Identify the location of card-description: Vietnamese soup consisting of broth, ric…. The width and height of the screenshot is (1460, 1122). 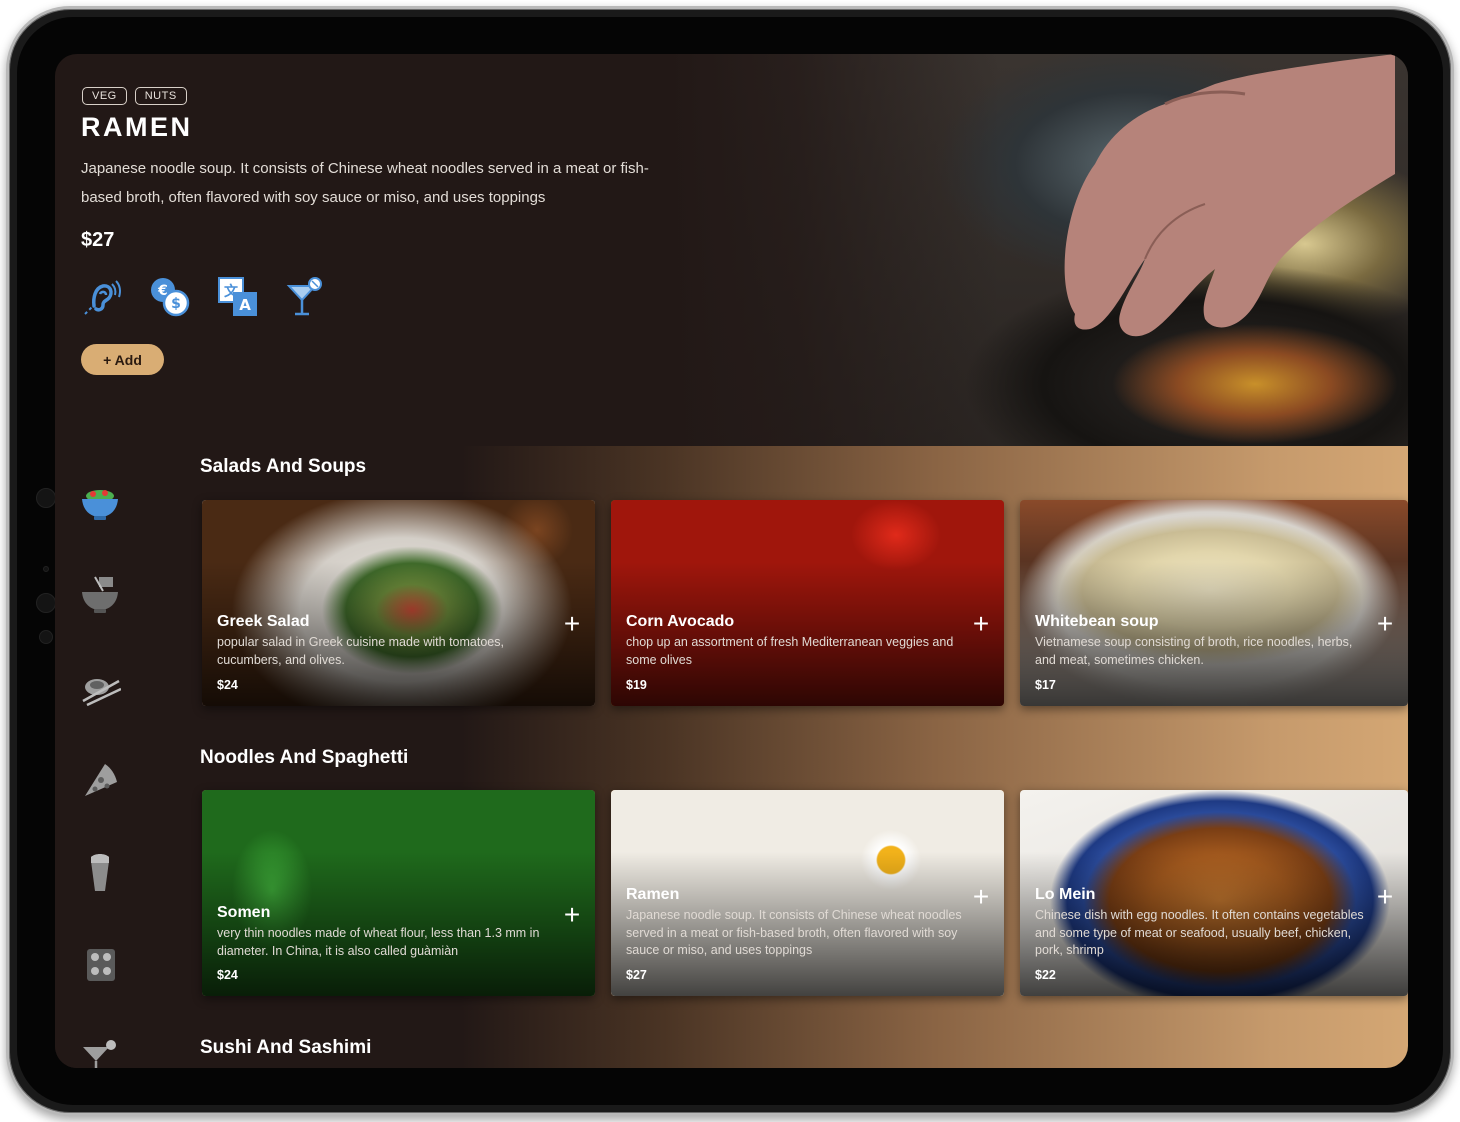
(1194, 651).